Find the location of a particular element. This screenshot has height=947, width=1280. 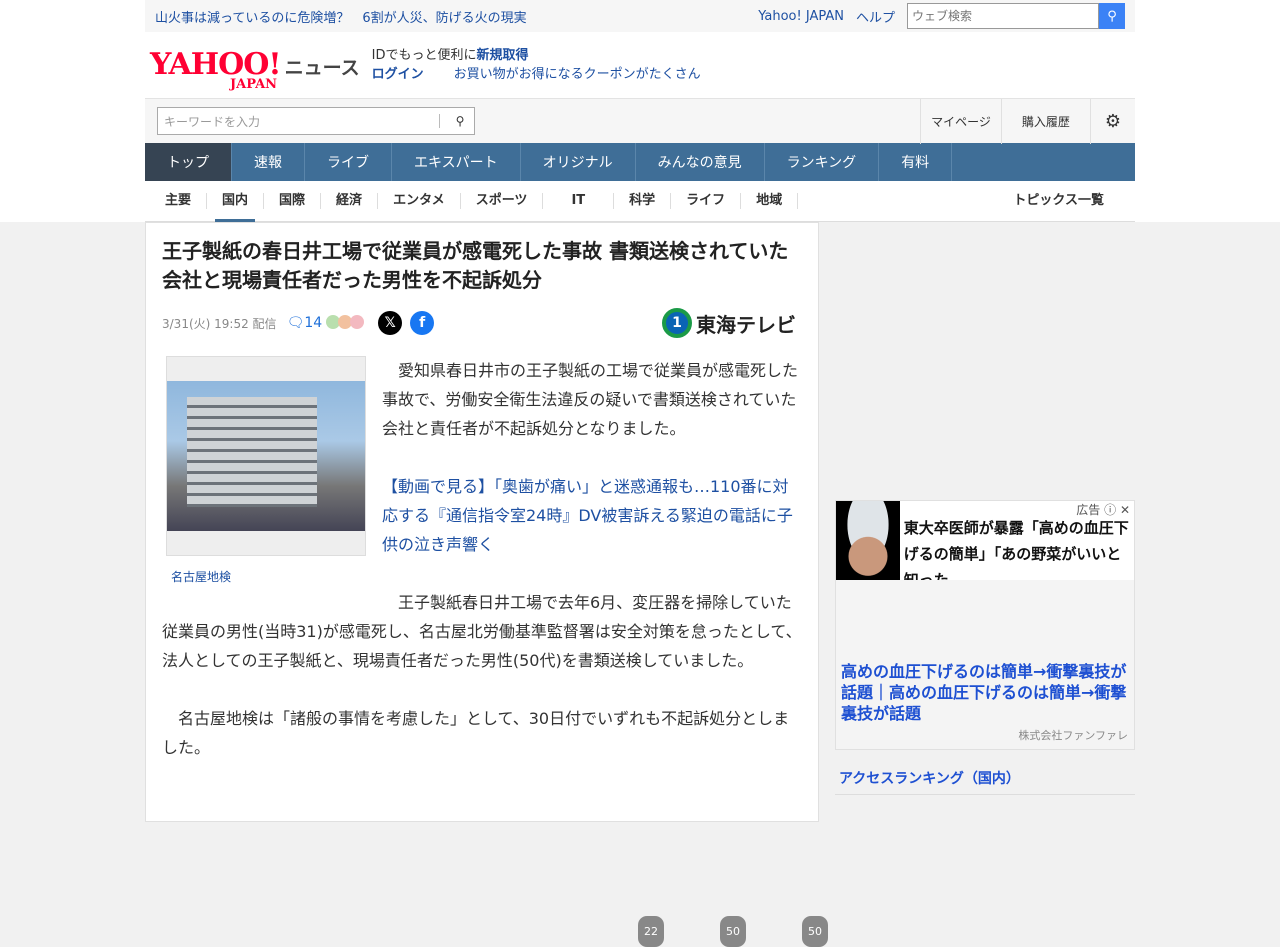

comment-count: 🗨14 is located at coordinates (305, 323).